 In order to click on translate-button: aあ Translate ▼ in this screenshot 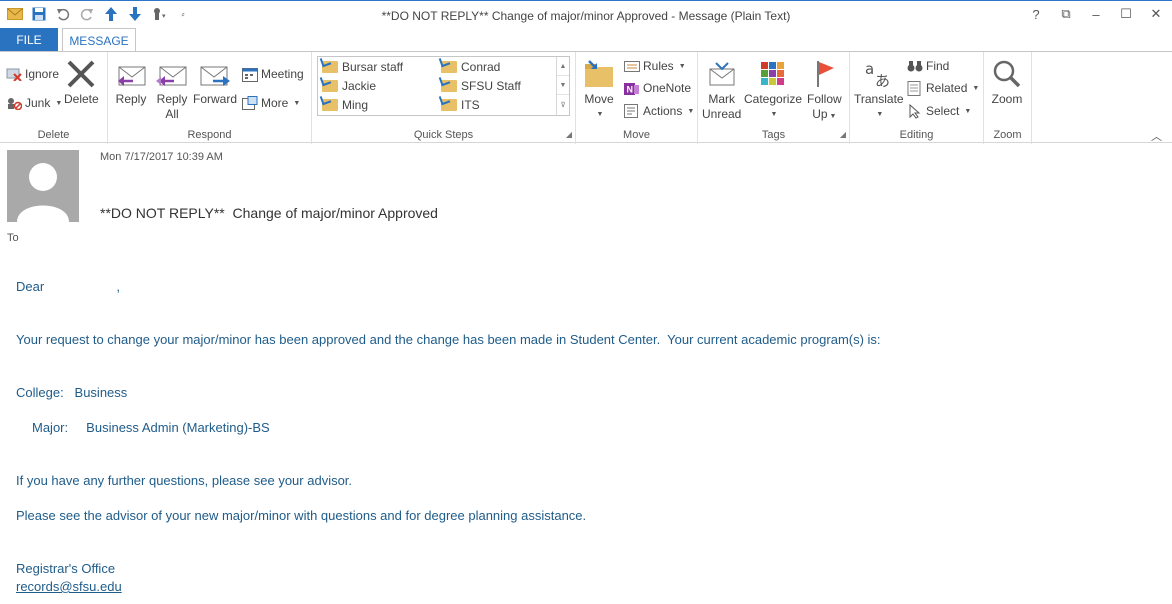, I will do `click(879, 90)`.